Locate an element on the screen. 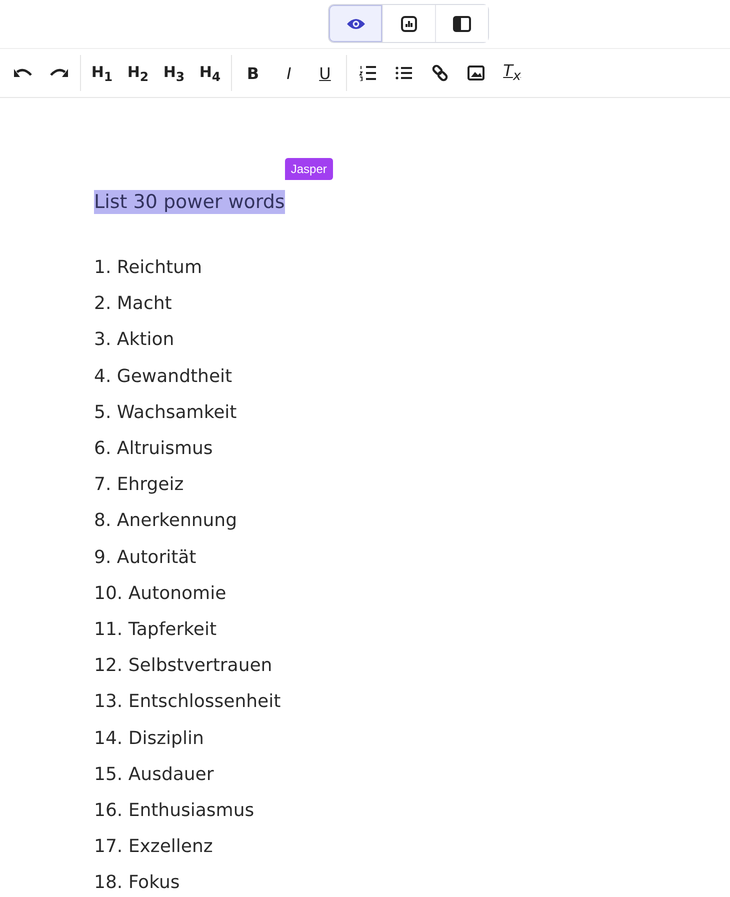 The width and height of the screenshot is (730, 897). list-item: 6. Altruismus is located at coordinates (154, 449).